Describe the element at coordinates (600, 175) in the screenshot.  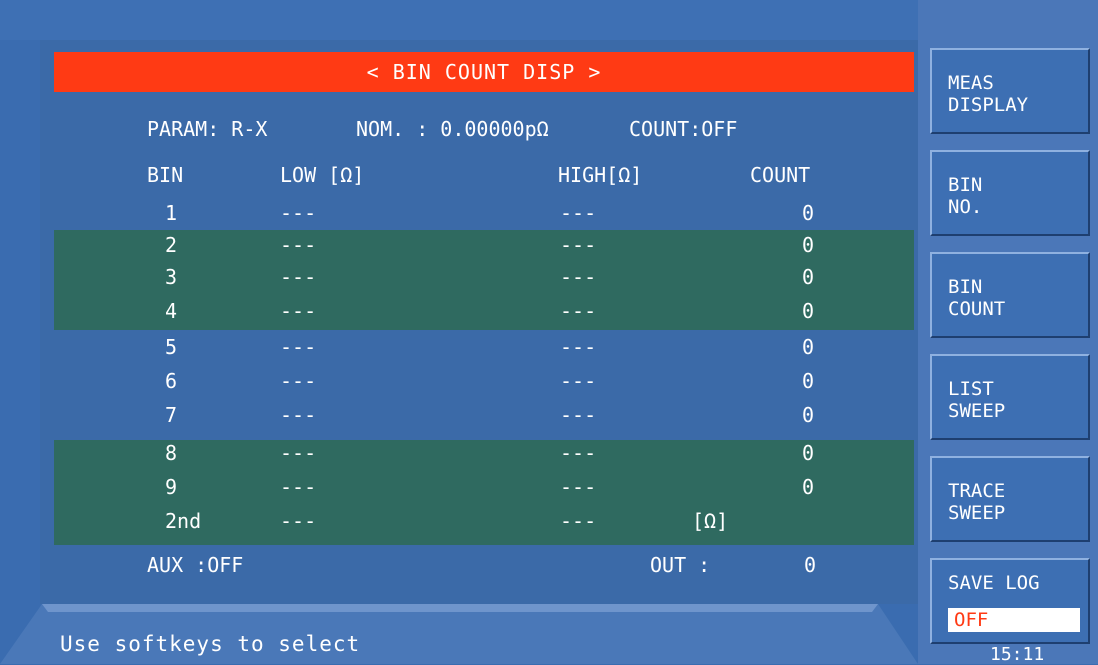
I see `column-header-high: HIGH[Ω]` at that location.